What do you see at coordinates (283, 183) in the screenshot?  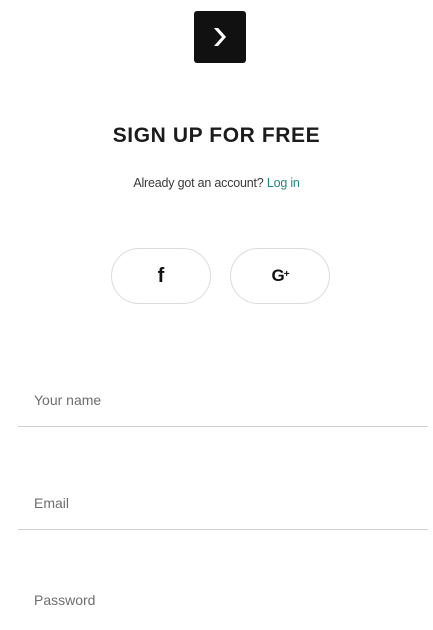 I see `login-link: Log in` at bounding box center [283, 183].